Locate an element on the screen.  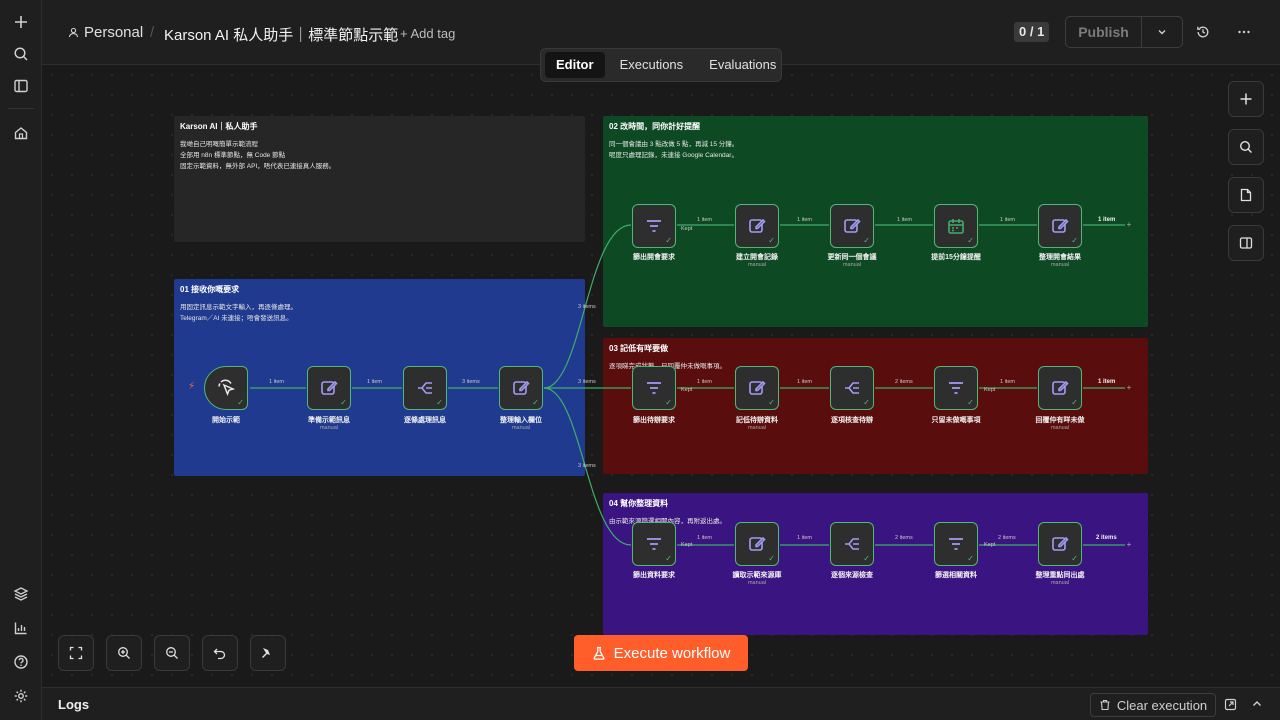
node-label: 提前15分鐘提醒 is located at coordinates (956, 257).